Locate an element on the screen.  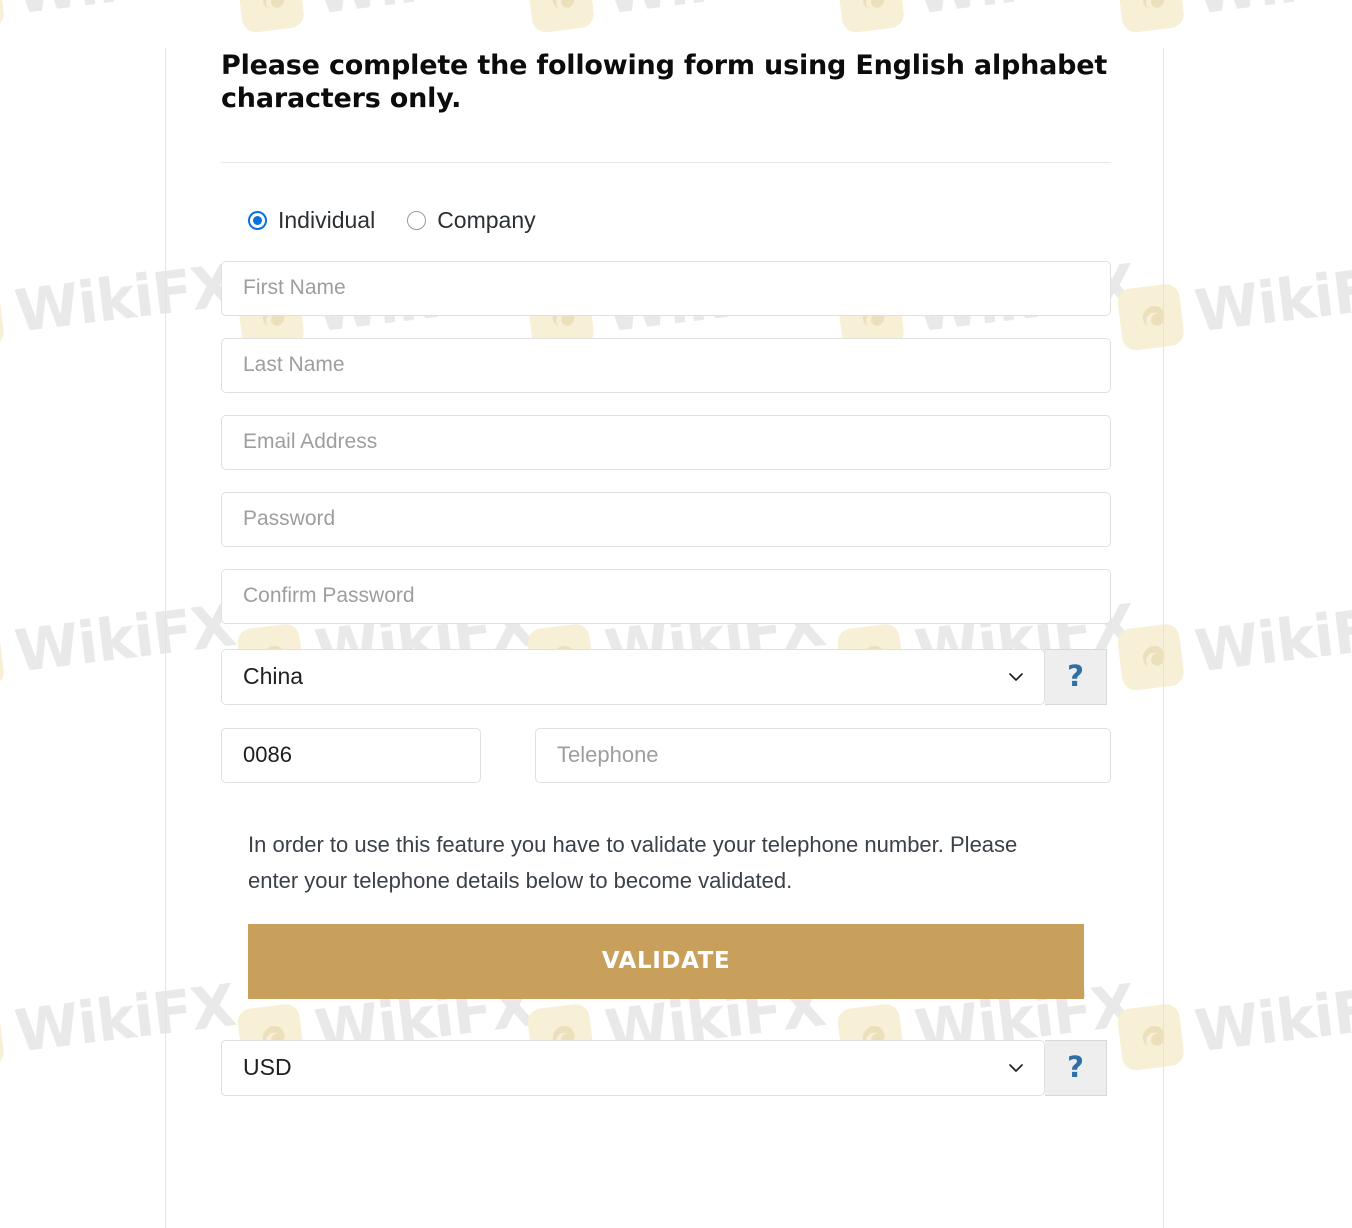
email-input is located at coordinates (666, 442).